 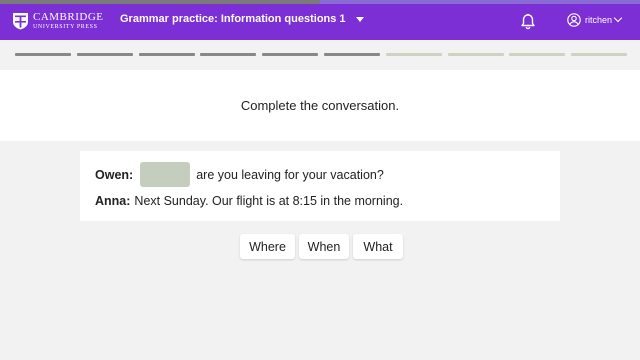 What do you see at coordinates (165, 174) in the screenshot?
I see `answer-drop-slot` at bounding box center [165, 174].